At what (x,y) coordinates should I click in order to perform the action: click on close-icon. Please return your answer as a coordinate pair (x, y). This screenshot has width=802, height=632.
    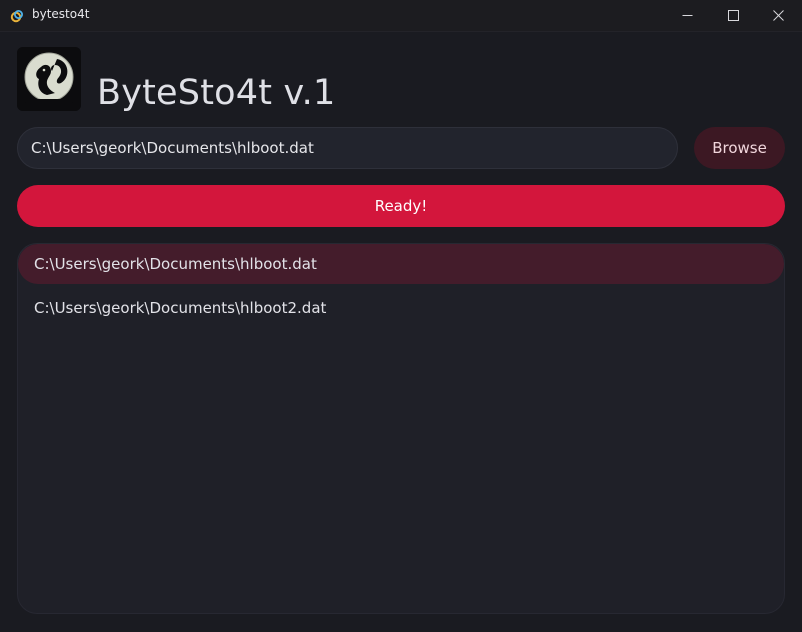
    Looking at the image, I should click on (778, 15).